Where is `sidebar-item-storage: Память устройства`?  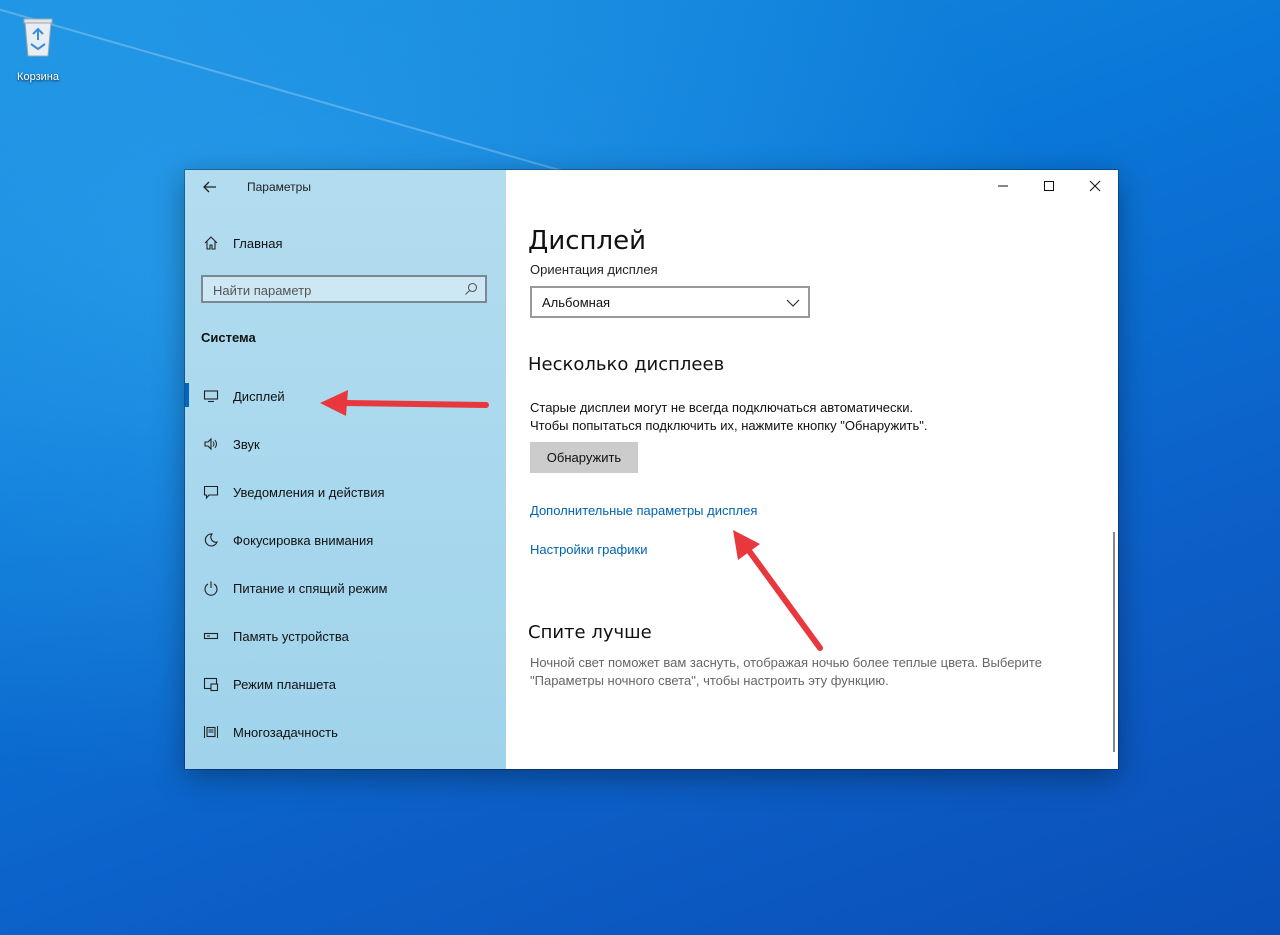 sidebar-item-storage: Память устройства is located at coordinates (345, 636).